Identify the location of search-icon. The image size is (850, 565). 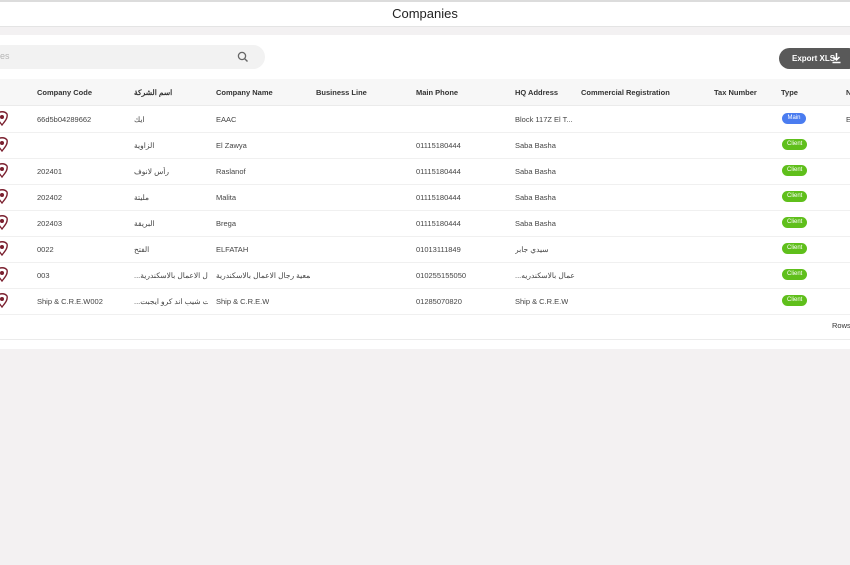
(243, 57).